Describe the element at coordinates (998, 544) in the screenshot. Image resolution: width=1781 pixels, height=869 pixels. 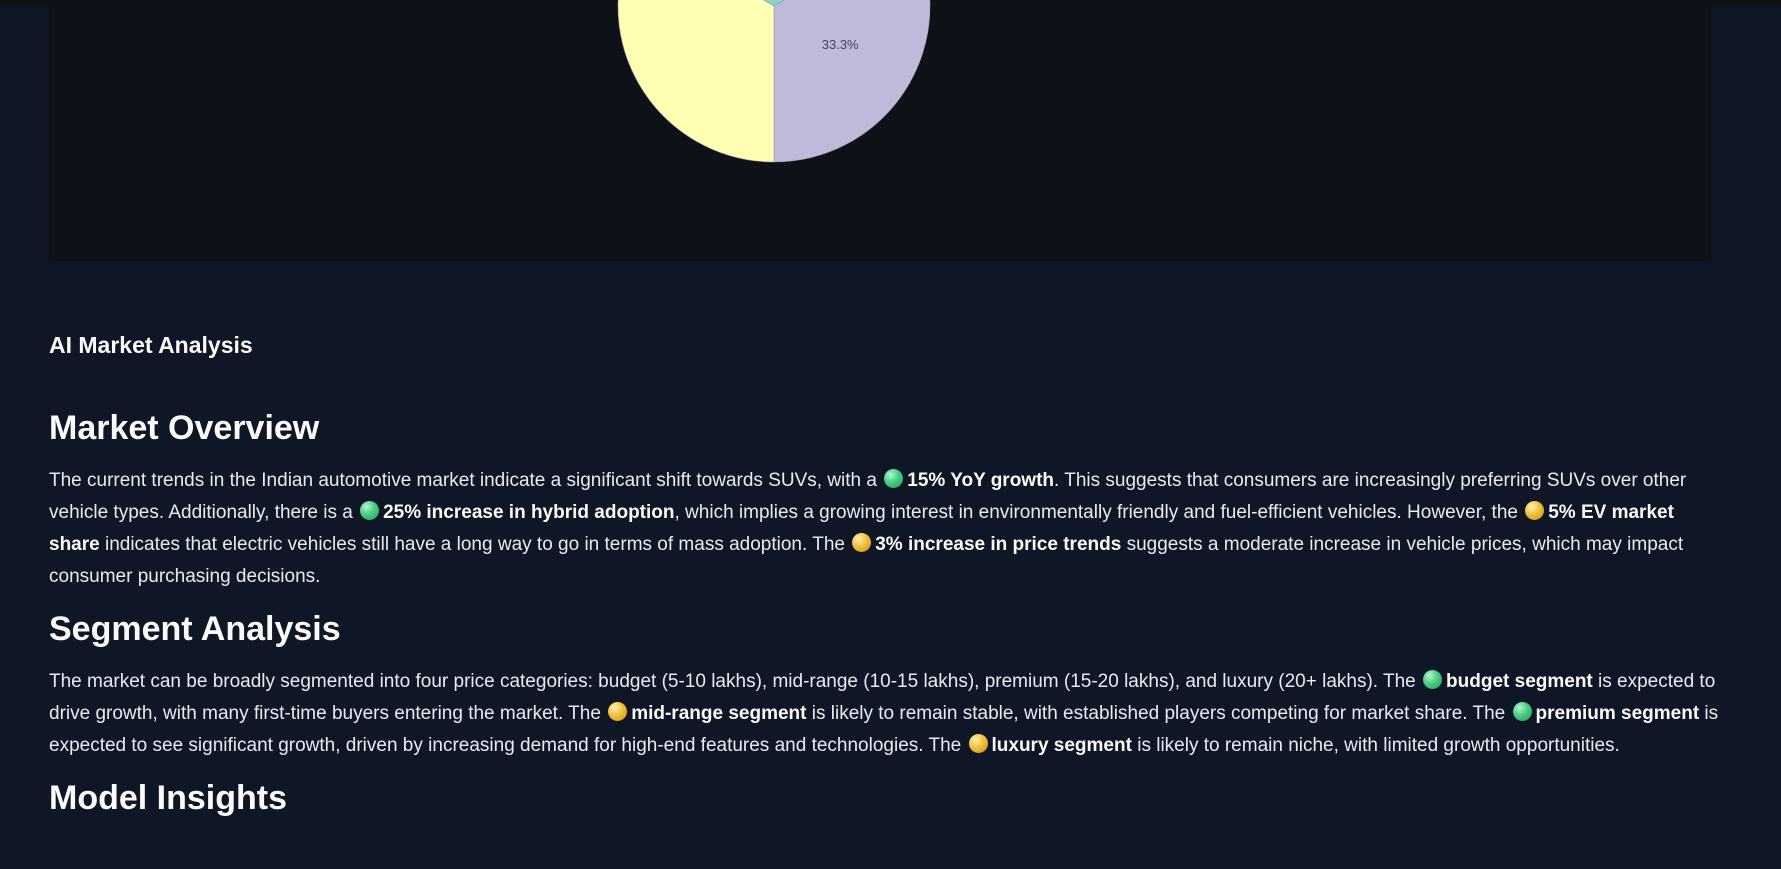
I see `highlight-text: 3% increase in price trends` at that location.